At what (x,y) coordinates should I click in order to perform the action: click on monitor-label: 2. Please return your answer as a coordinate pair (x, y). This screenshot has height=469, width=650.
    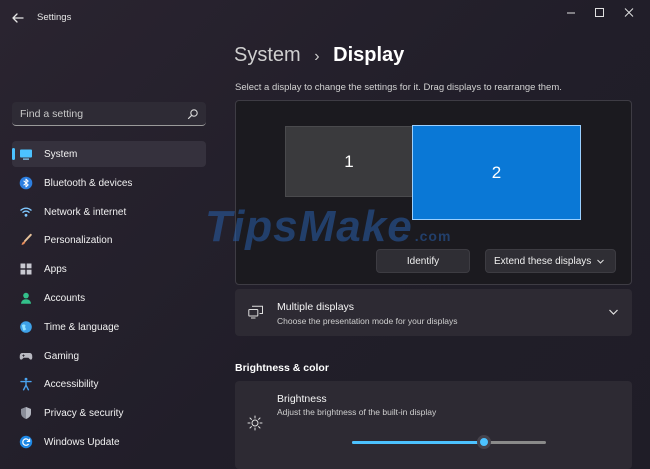
    Looking at the image, I should click on (496, 172).